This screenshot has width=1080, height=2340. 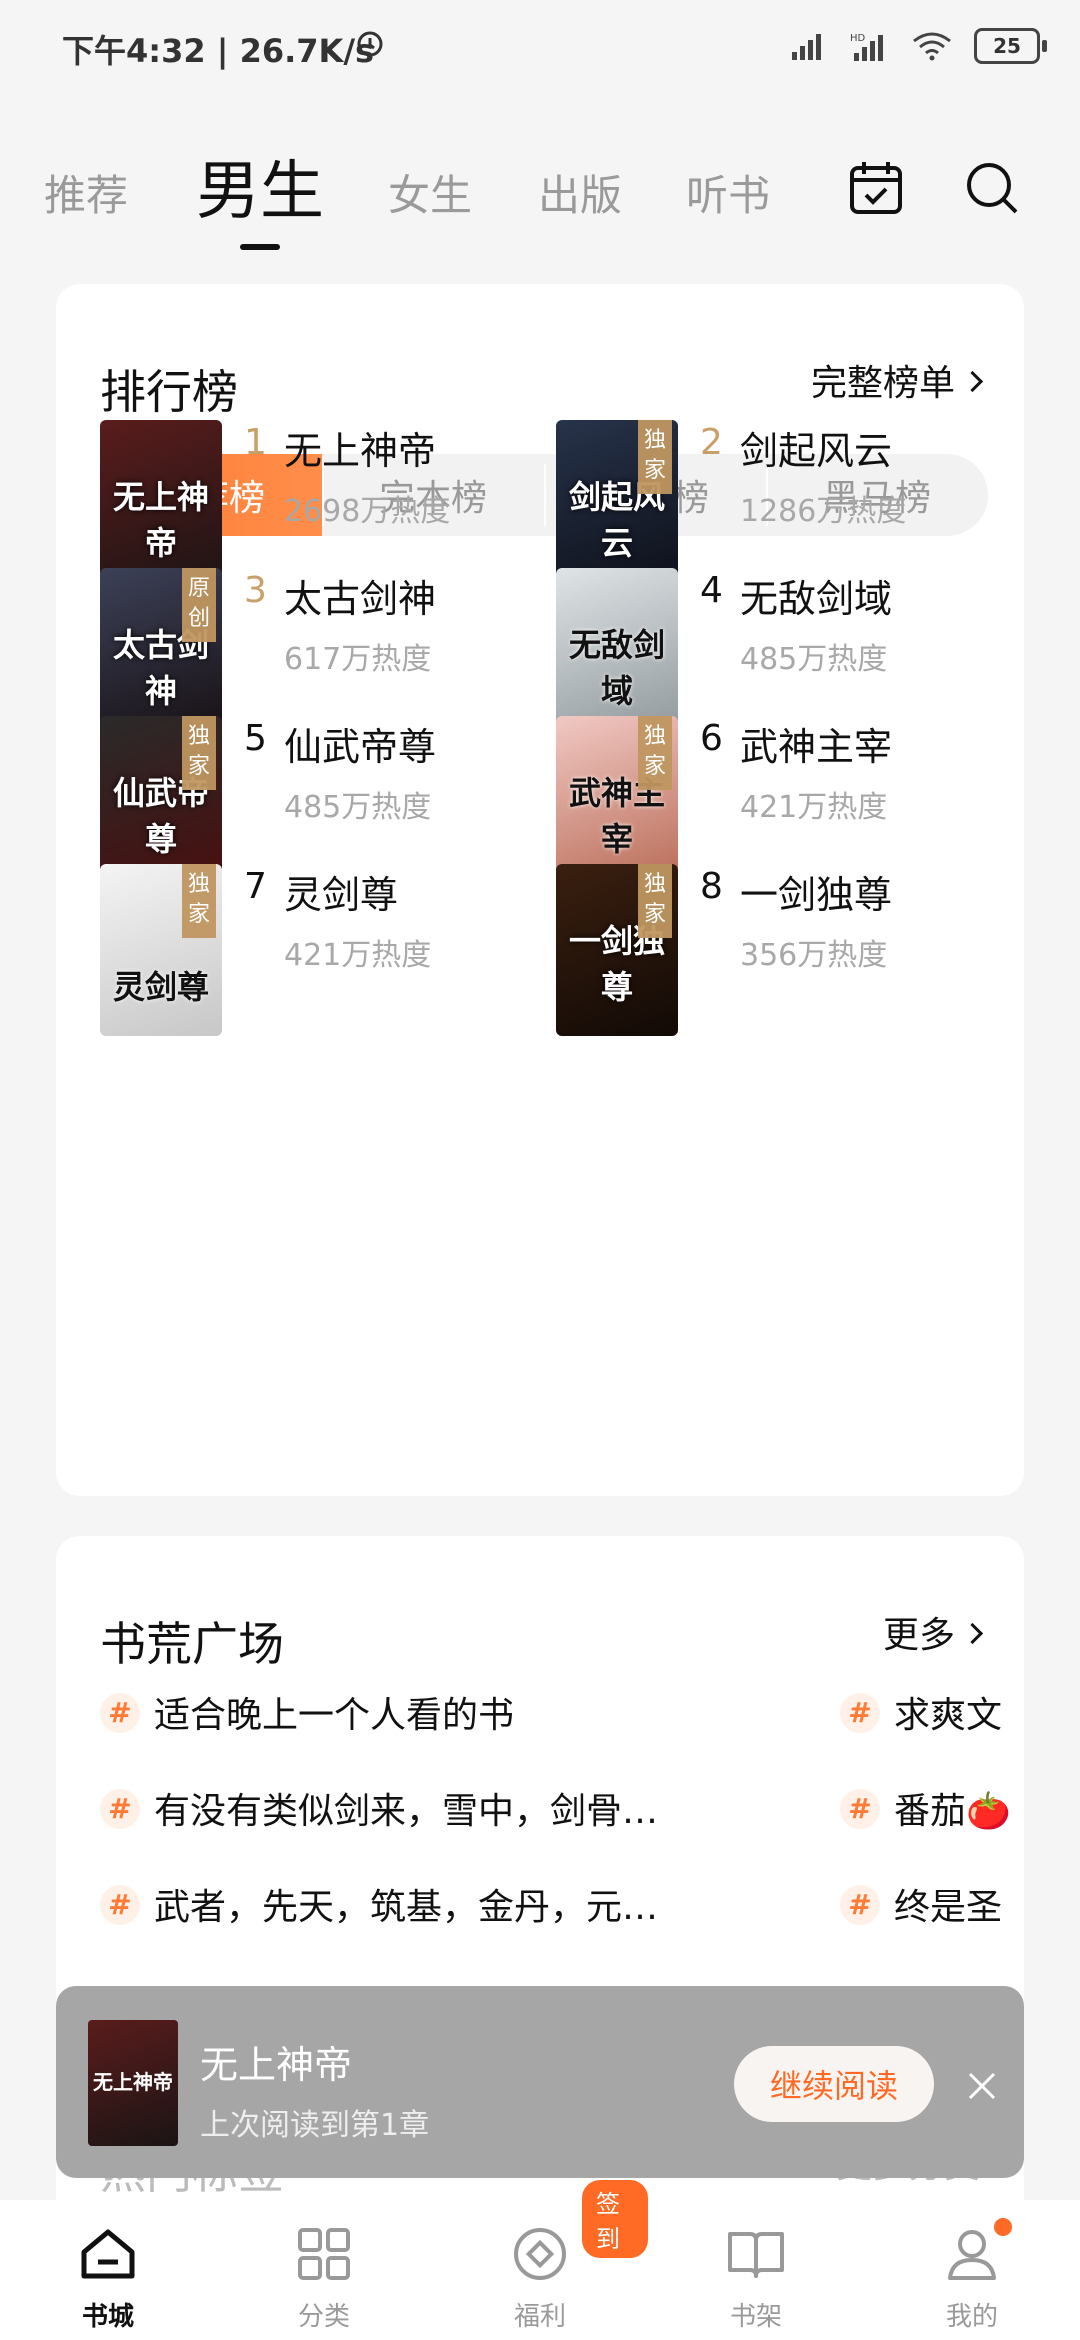 What do you see at coordinates (160, 987) in the screenshot?
I see `cover-title: 灵剑尊` at bounding box center [160, 987].